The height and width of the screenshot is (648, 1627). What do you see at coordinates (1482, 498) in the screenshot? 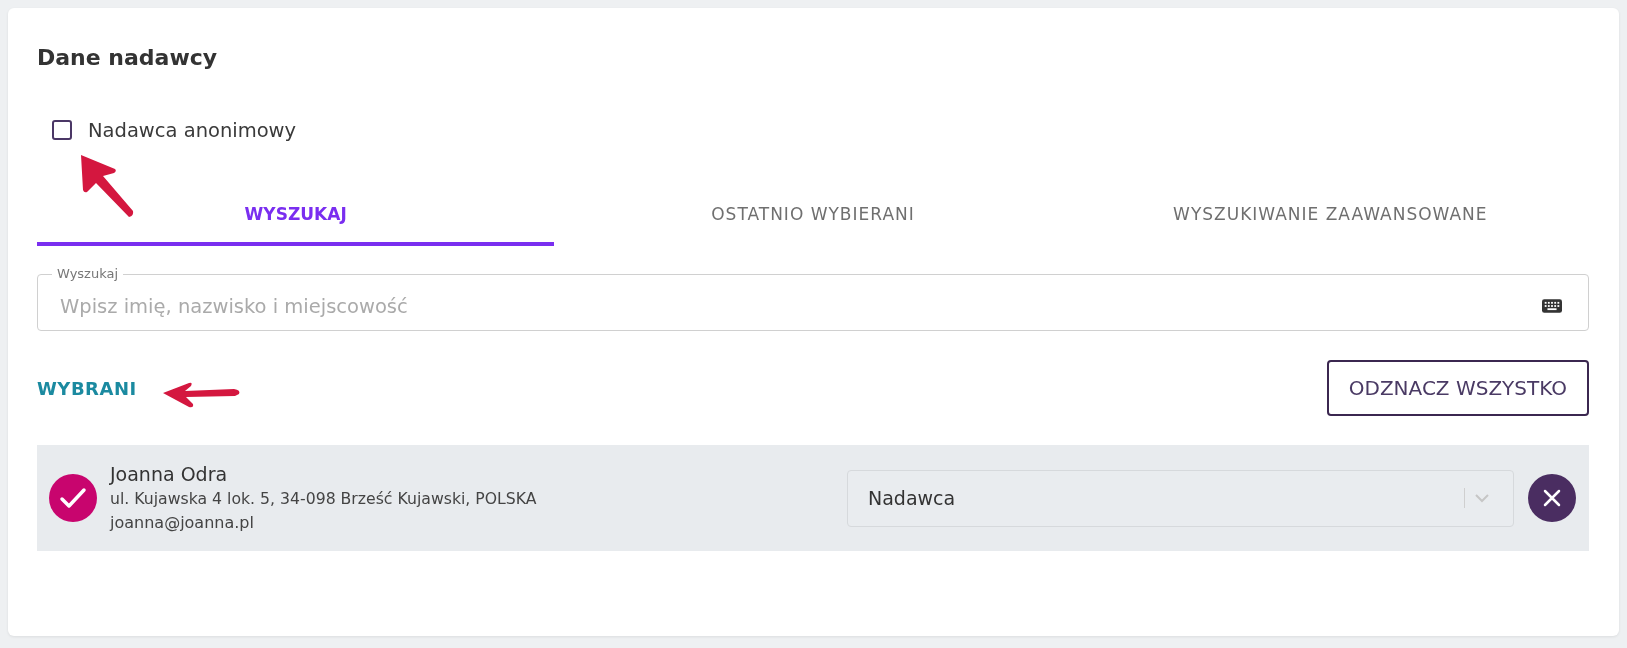
I see `chevron-down-icon` at bounding box center [1482, 498].